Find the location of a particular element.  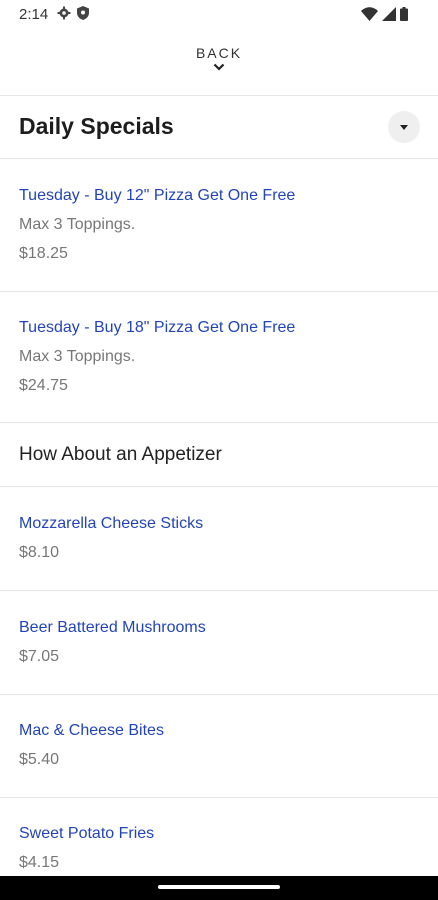

battery-icon is located at coordinates (404, 14).